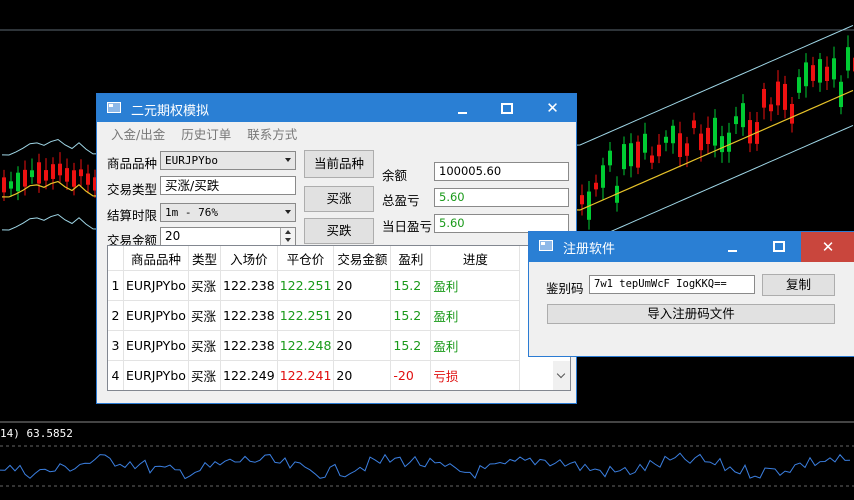 This screenshot has width=854, height=500. I want to click on balance-label: 余额, so click(395, 175).